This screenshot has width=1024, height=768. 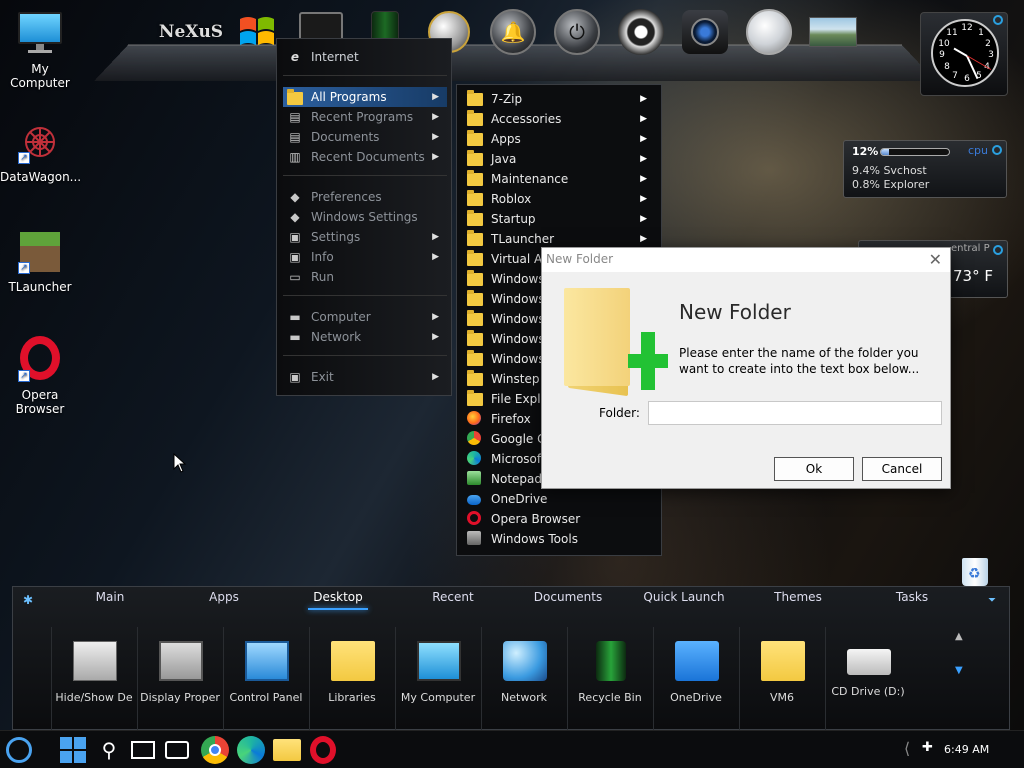 What do you see at coordinates (109, 750) in the screenshot?
I see `search-icon: ⚲` at bounding box center [109, 750].